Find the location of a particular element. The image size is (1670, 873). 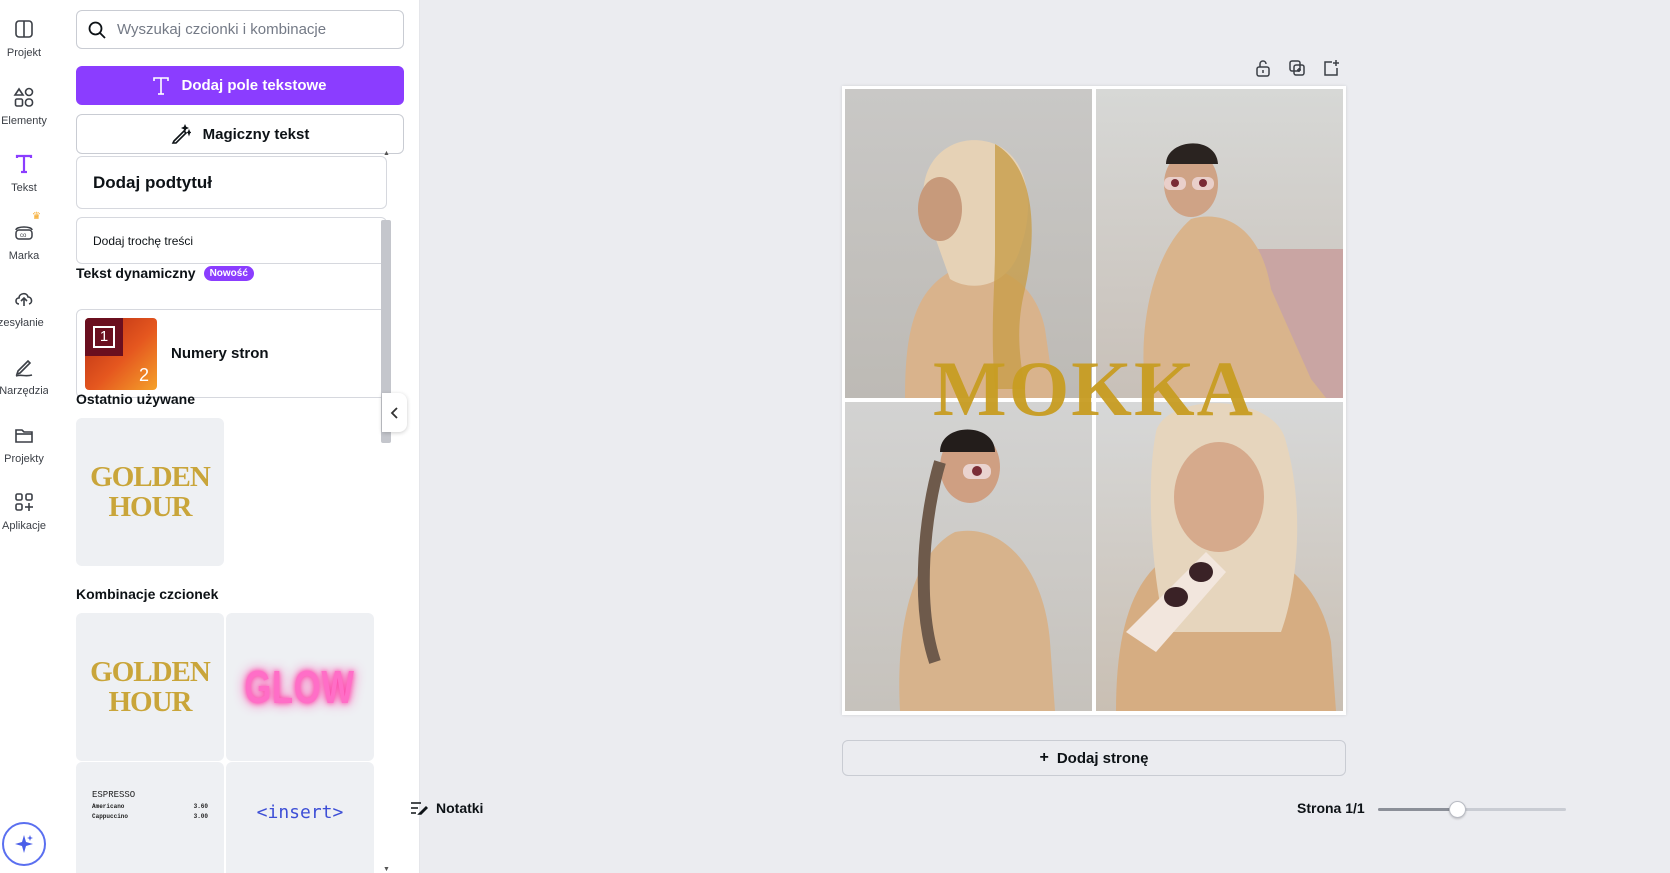

page-indicator: Strona 1/1 is located at coordinates (1331, 808).